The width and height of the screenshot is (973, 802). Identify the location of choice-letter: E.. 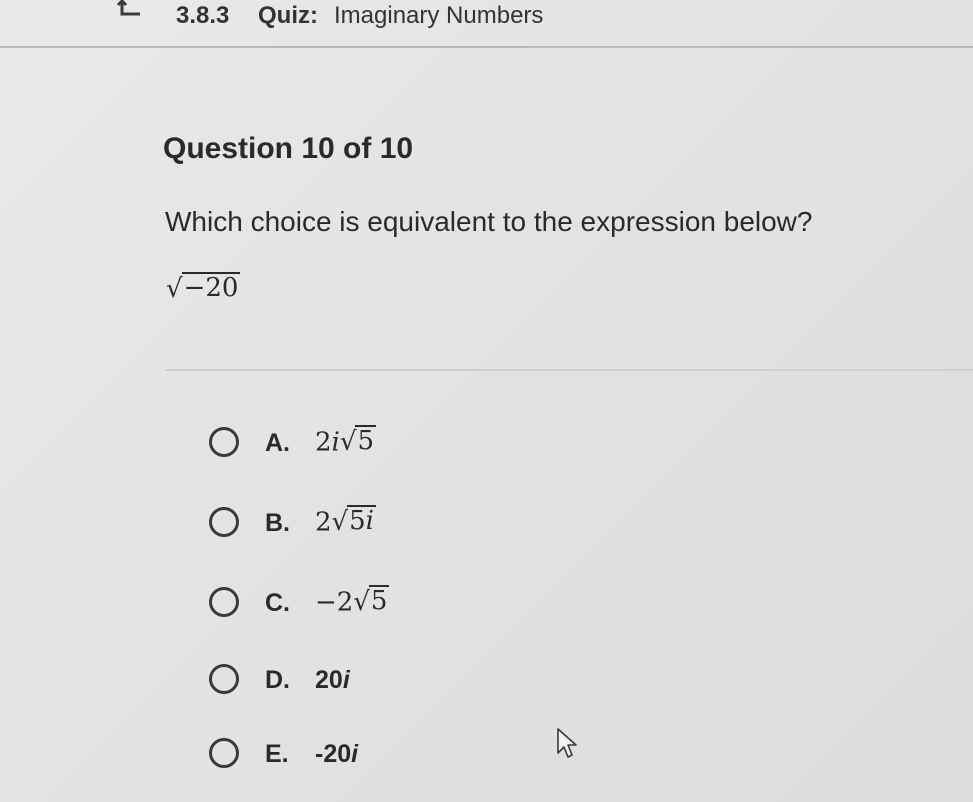
(277, 754).